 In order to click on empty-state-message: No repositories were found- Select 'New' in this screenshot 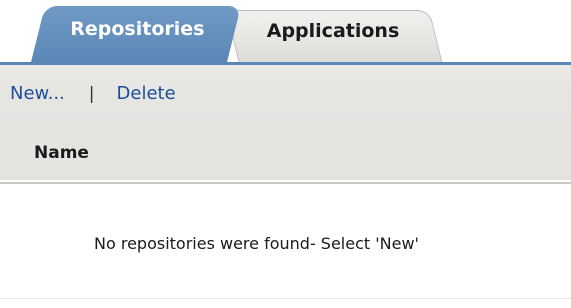, I will do `click(256, 243)`.